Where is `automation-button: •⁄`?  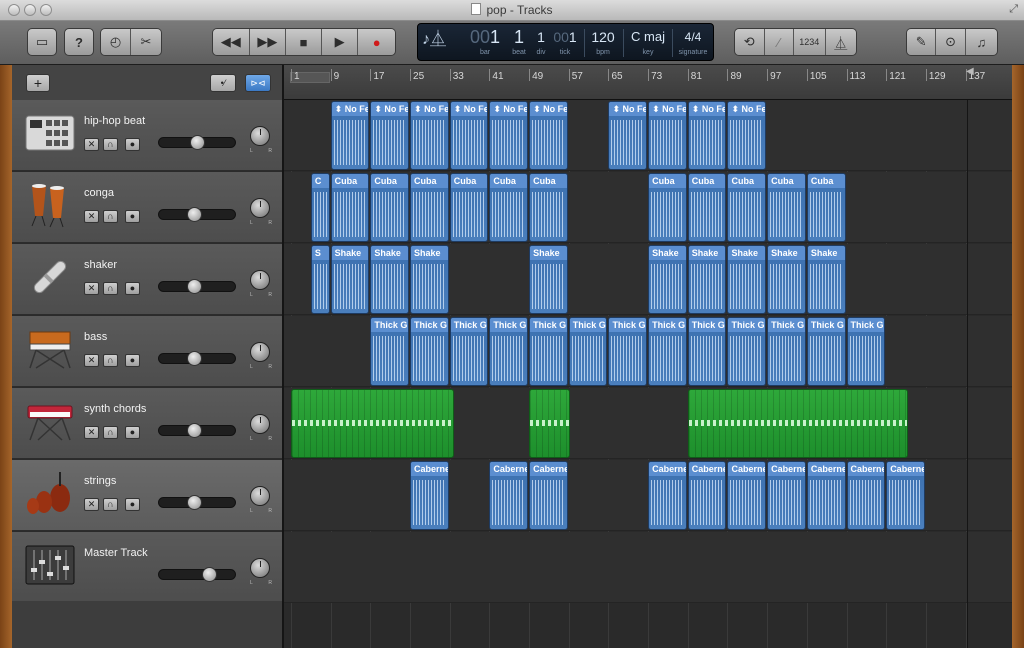 automation-button: •⁄ is located at coordinates (223, 83).